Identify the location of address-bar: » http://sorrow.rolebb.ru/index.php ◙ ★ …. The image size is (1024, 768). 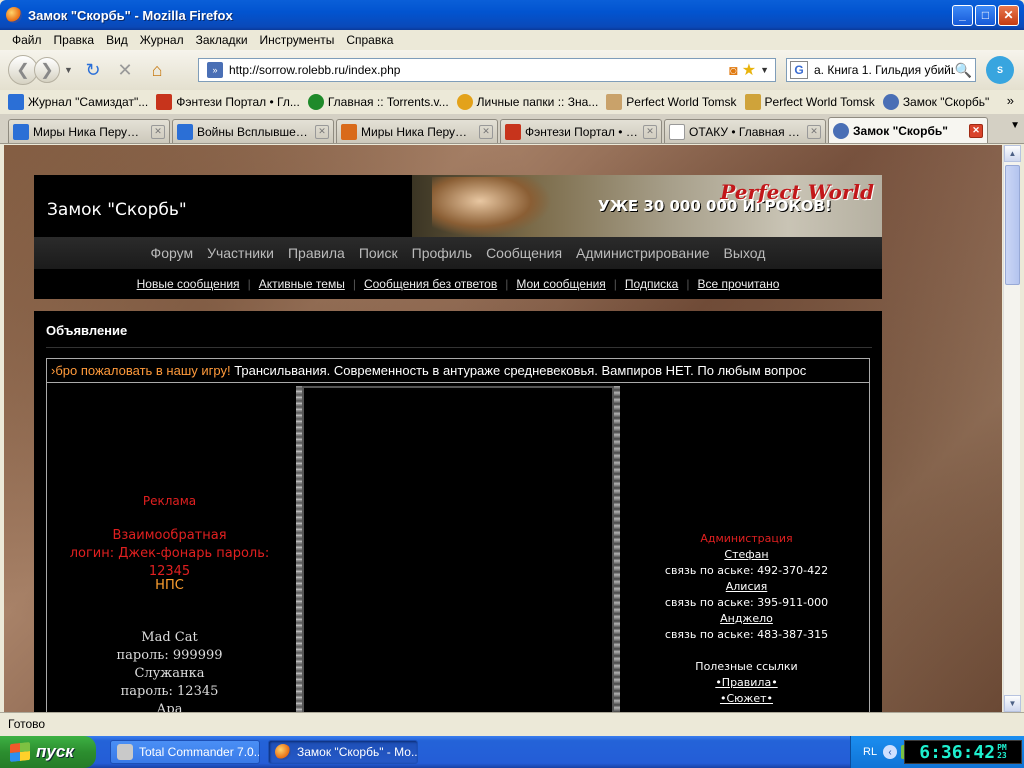
(487, 70).